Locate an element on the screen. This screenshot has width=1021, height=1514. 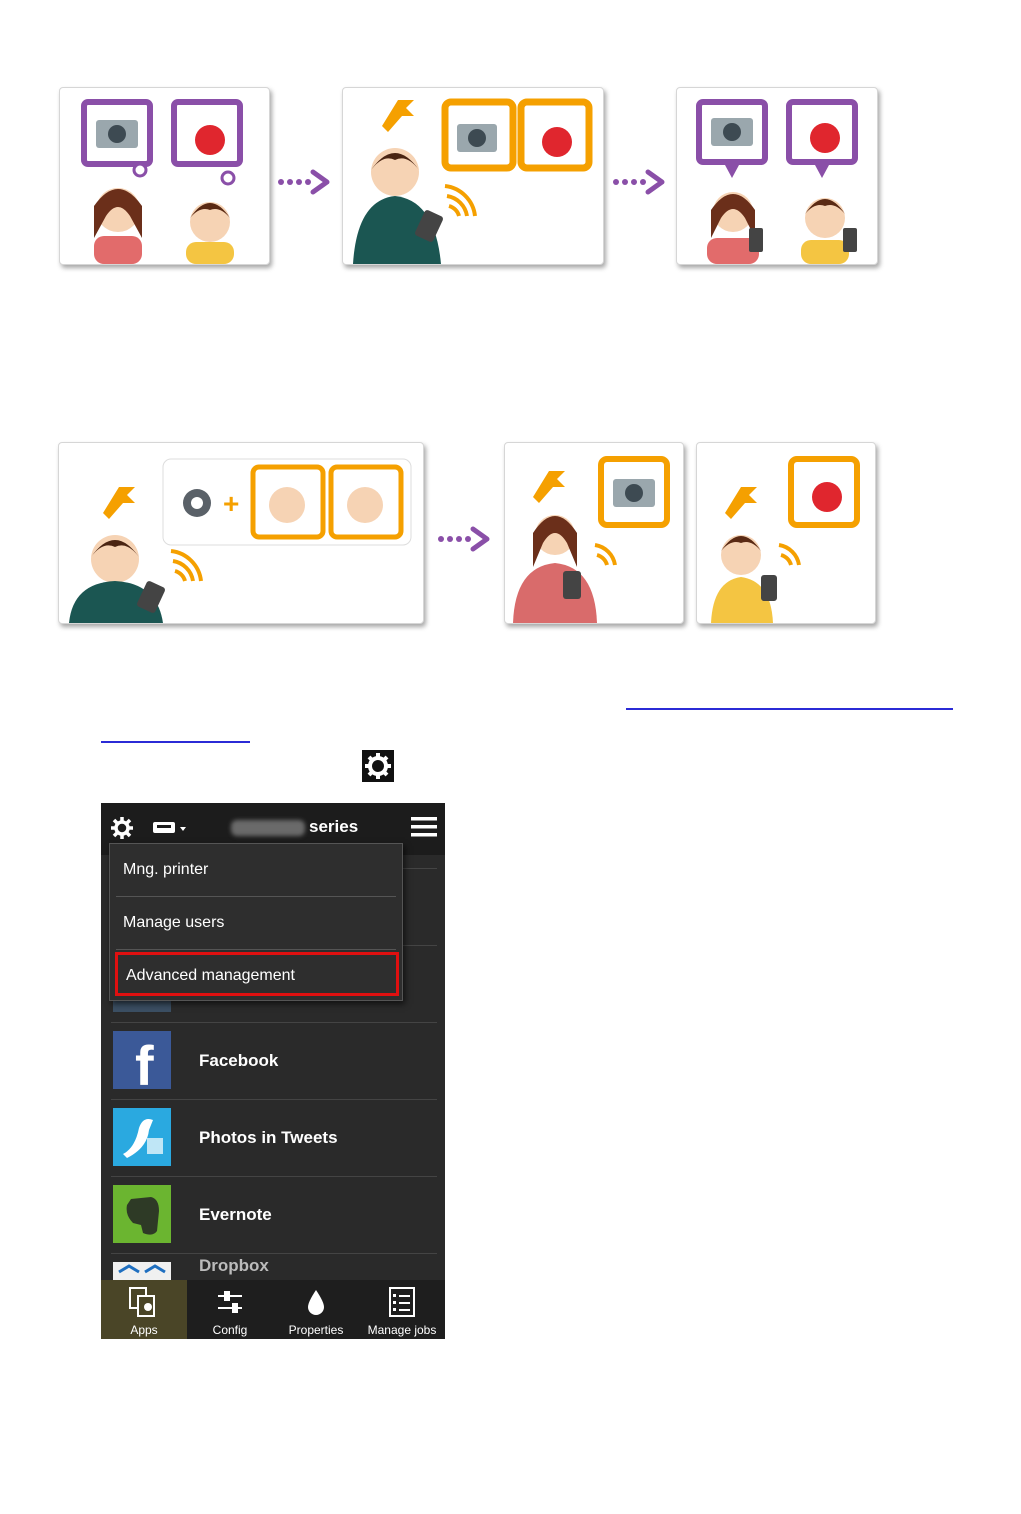
illustration-panel-users-use is located at coordinates (777, 176).